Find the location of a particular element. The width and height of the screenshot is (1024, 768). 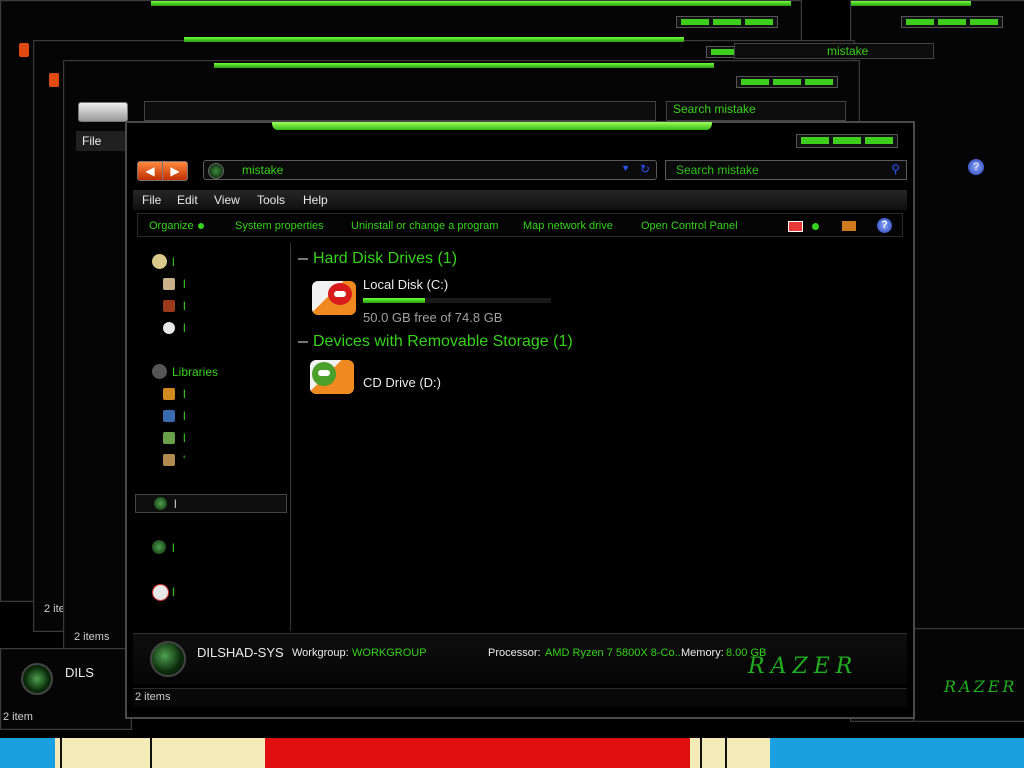

workgroup-label: Workgroup: is located at coordinates (320, 653).